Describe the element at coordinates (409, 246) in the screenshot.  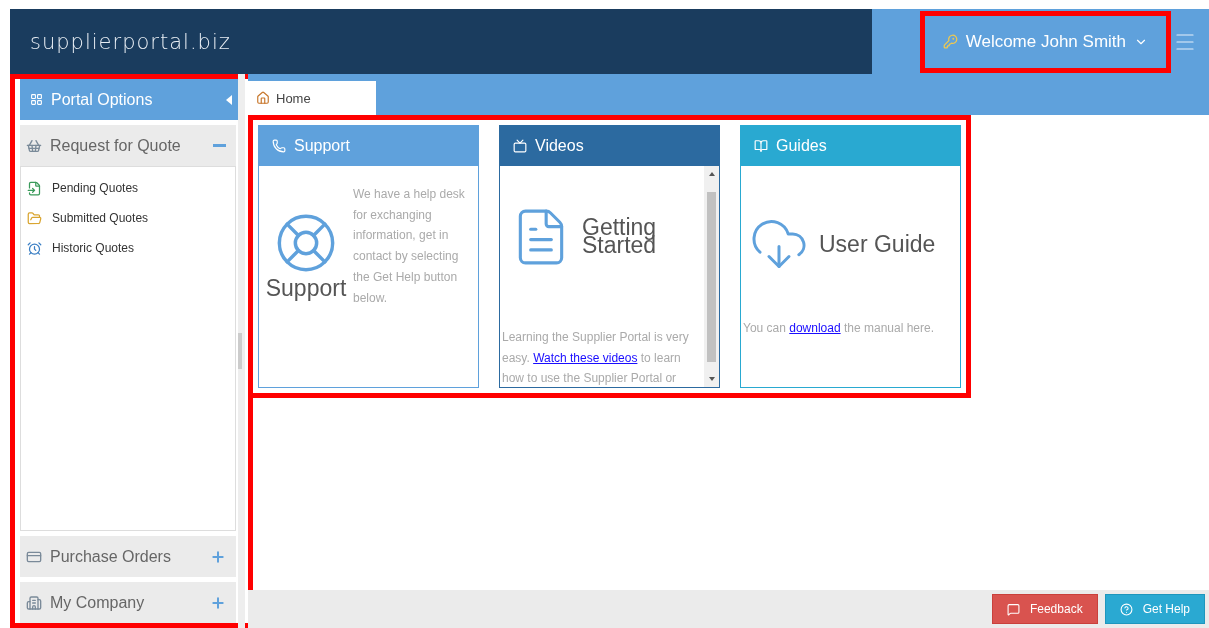
I see `card-text: We have a help desk for exchanging information, get in contact by selecting the Get Help button below.` at that location.